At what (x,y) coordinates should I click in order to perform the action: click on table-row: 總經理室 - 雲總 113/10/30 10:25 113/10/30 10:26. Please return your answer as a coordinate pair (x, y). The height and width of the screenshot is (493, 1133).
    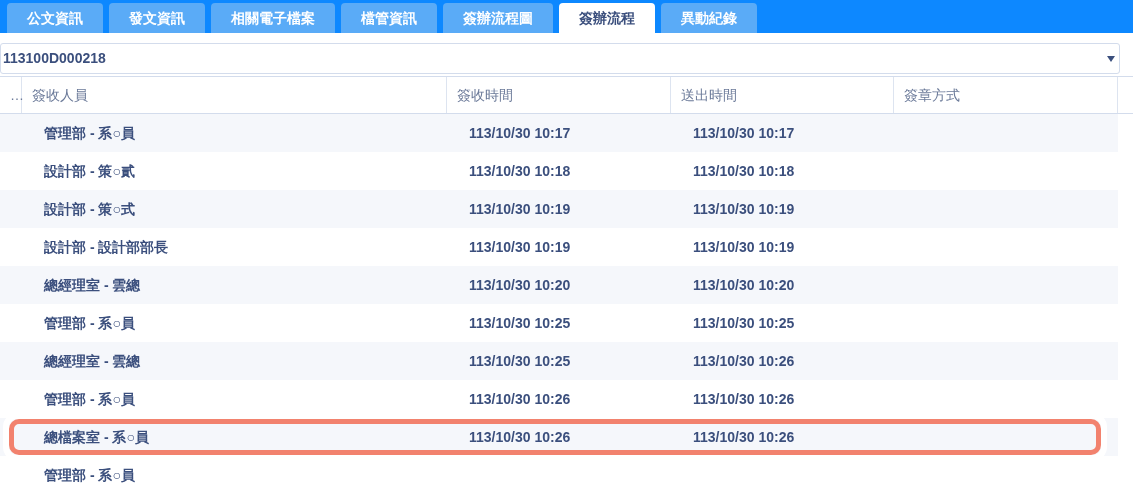
    Looking at the image, I should click on (559, 361).